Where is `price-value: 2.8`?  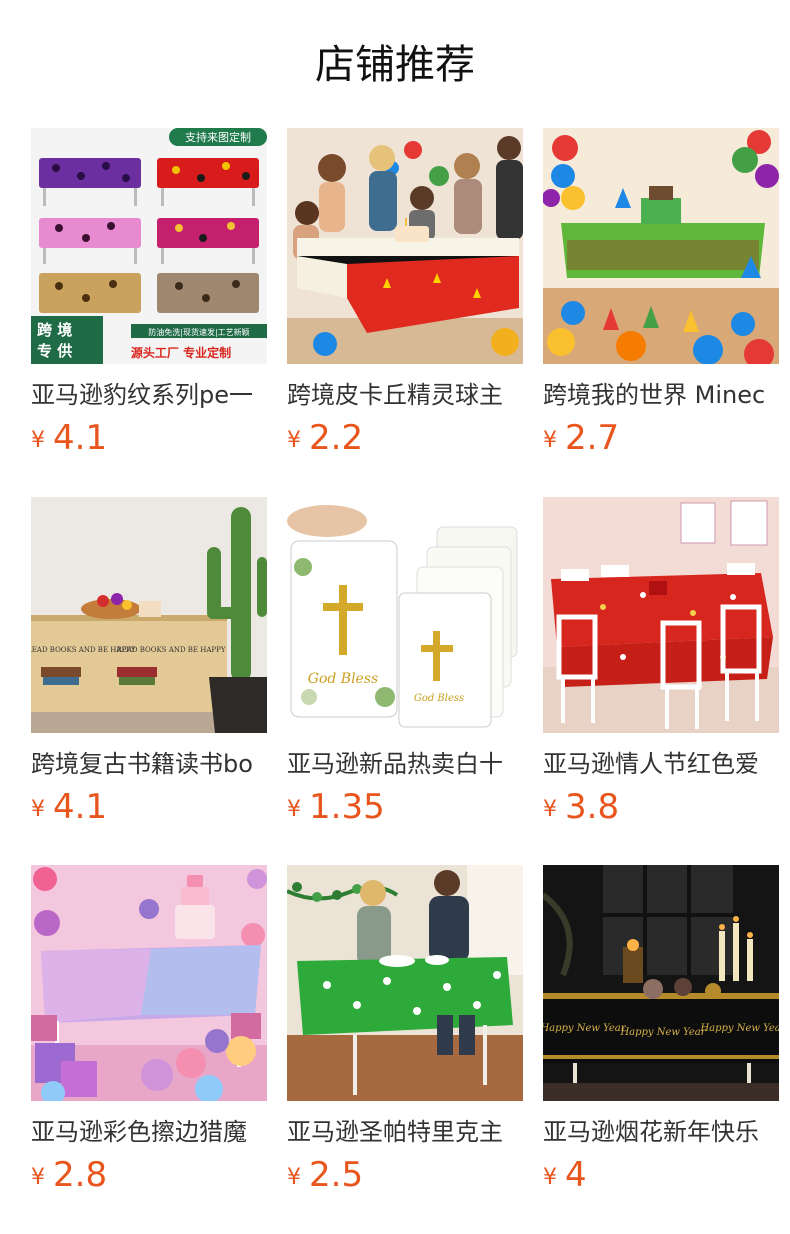 price-value: 2.8 is located at coordinates (80, 1175).